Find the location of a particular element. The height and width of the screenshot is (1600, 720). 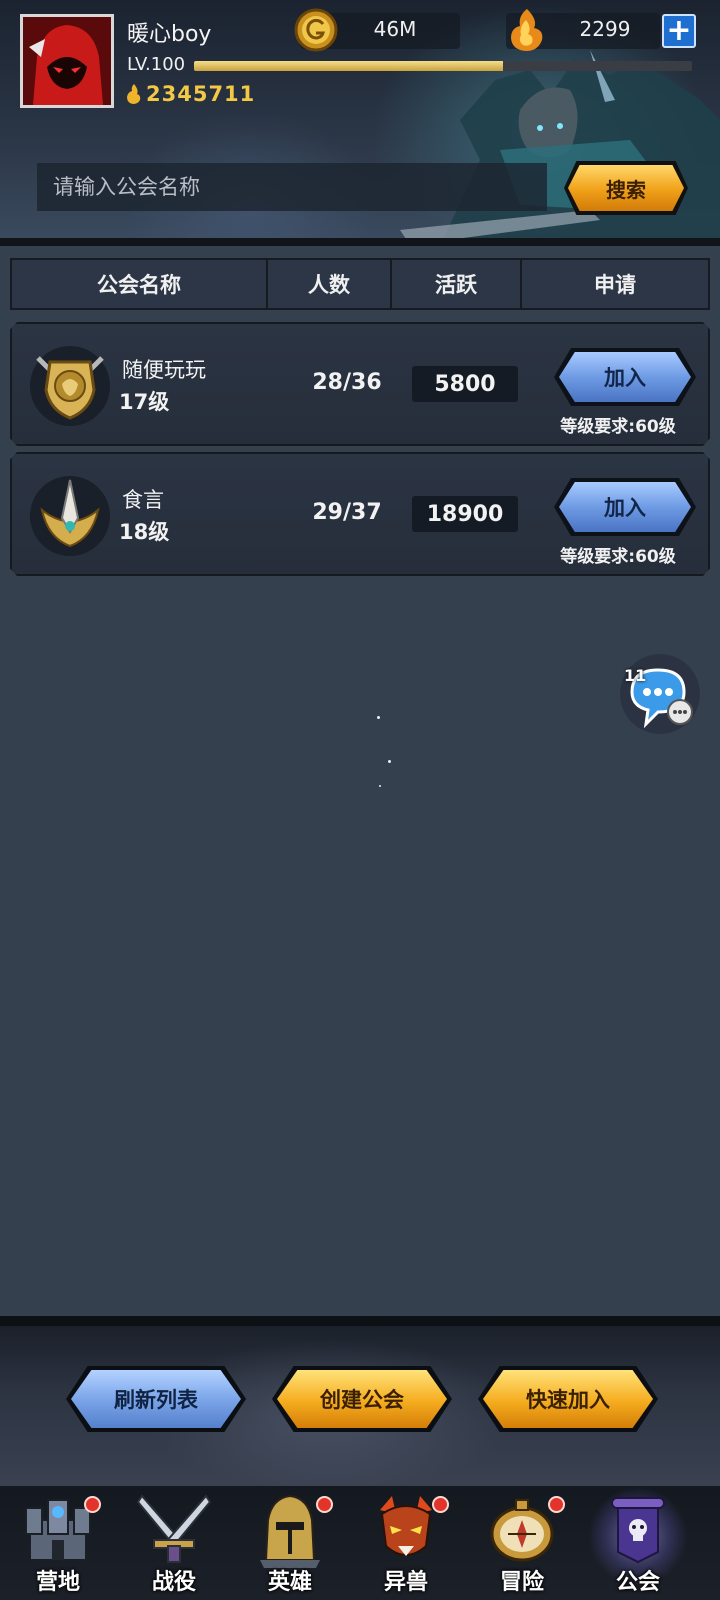

guild-row: 随便玩玩 17级 28/36 5800 加入 等级要求:60级 is located at coordinates (360, 384).